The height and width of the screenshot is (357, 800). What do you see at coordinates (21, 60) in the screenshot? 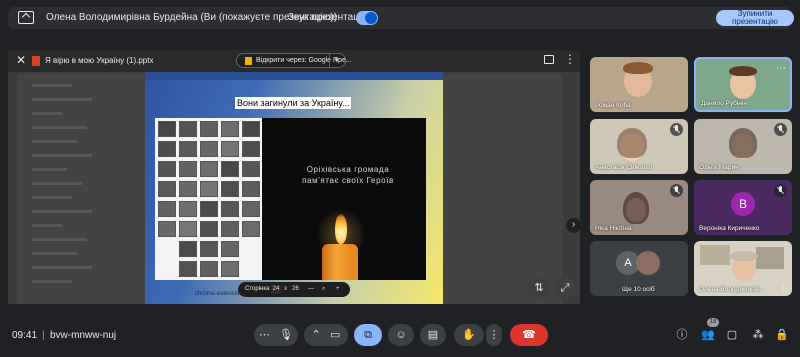
I see `close-icon: ✕` at bounding box center [21, 60].